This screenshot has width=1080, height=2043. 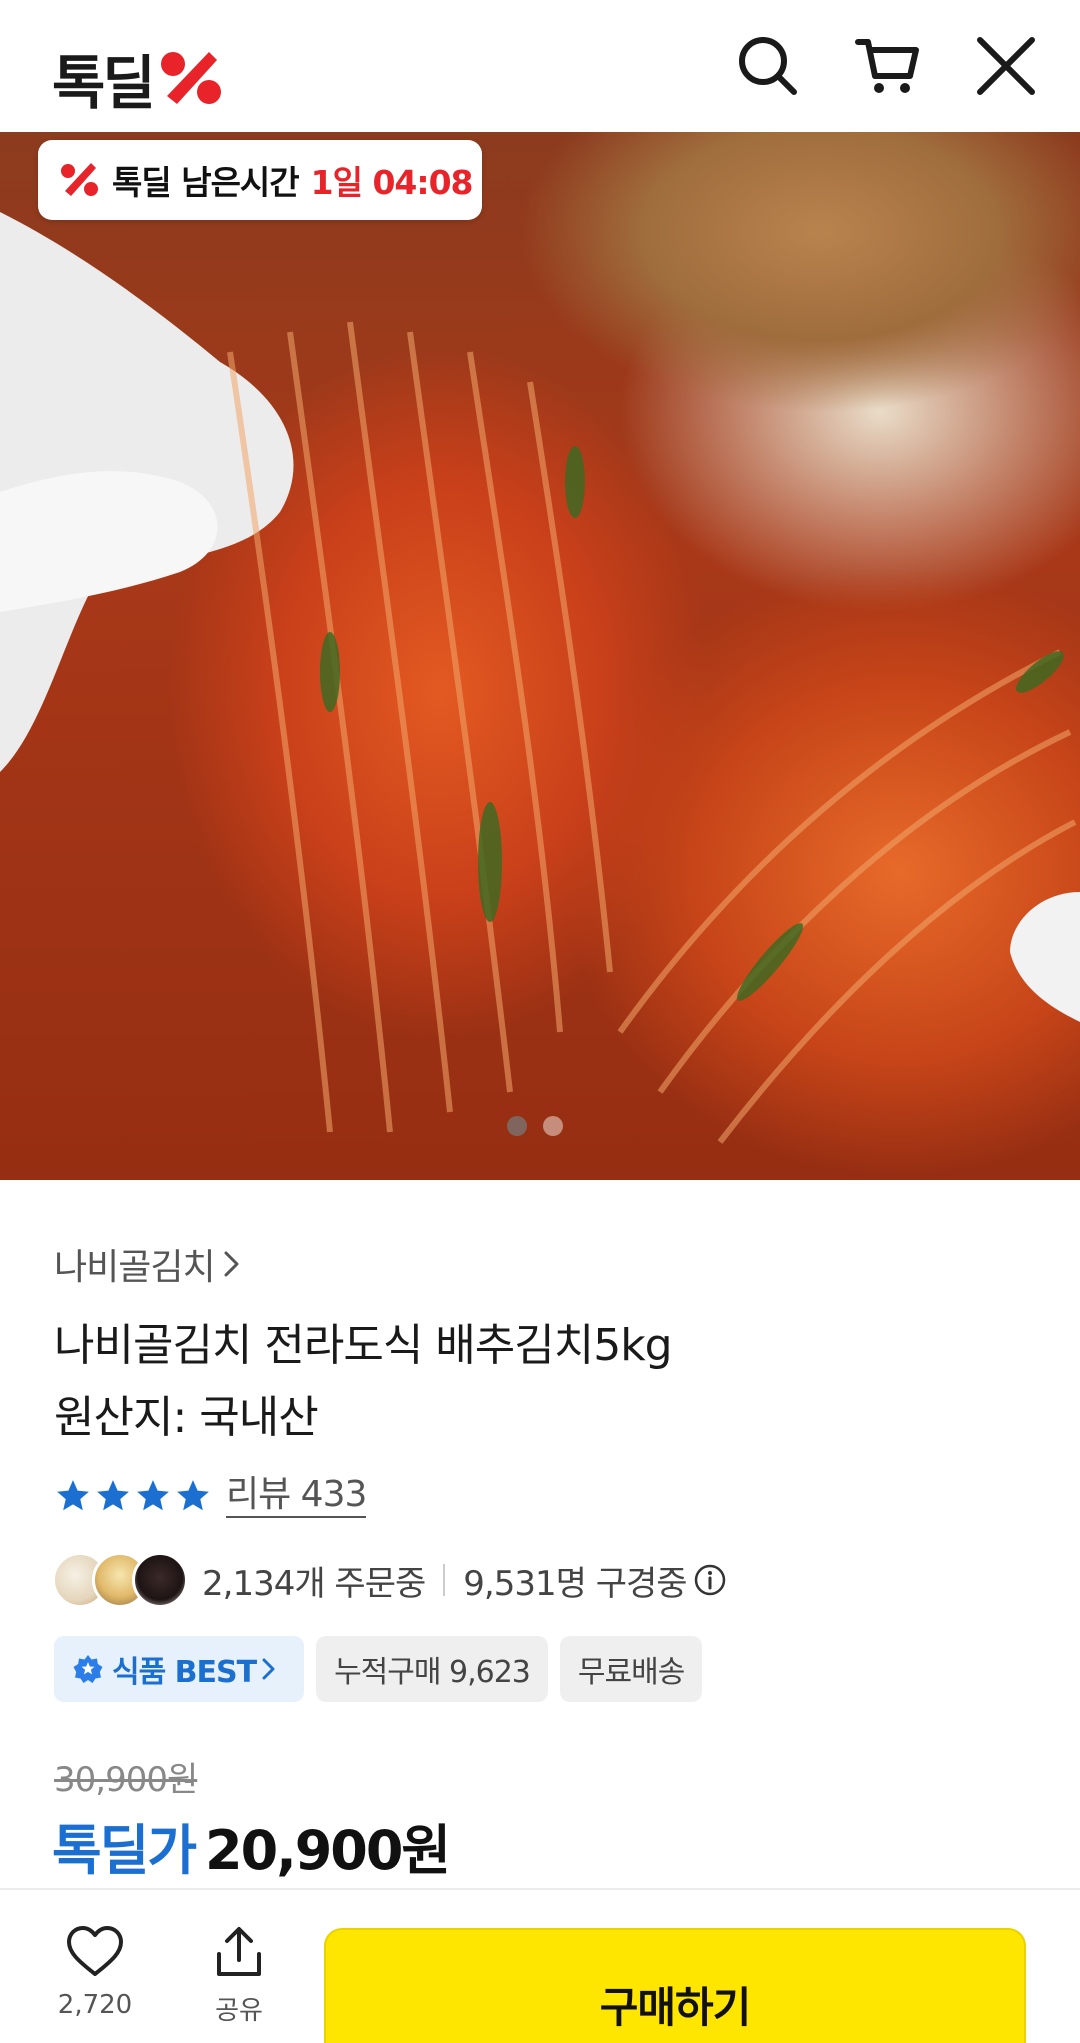 What do you see at coordinates (135, 1267) in the screenshot?
I see `seller-name: 나비골김치` at bounding box center [135, 1267].